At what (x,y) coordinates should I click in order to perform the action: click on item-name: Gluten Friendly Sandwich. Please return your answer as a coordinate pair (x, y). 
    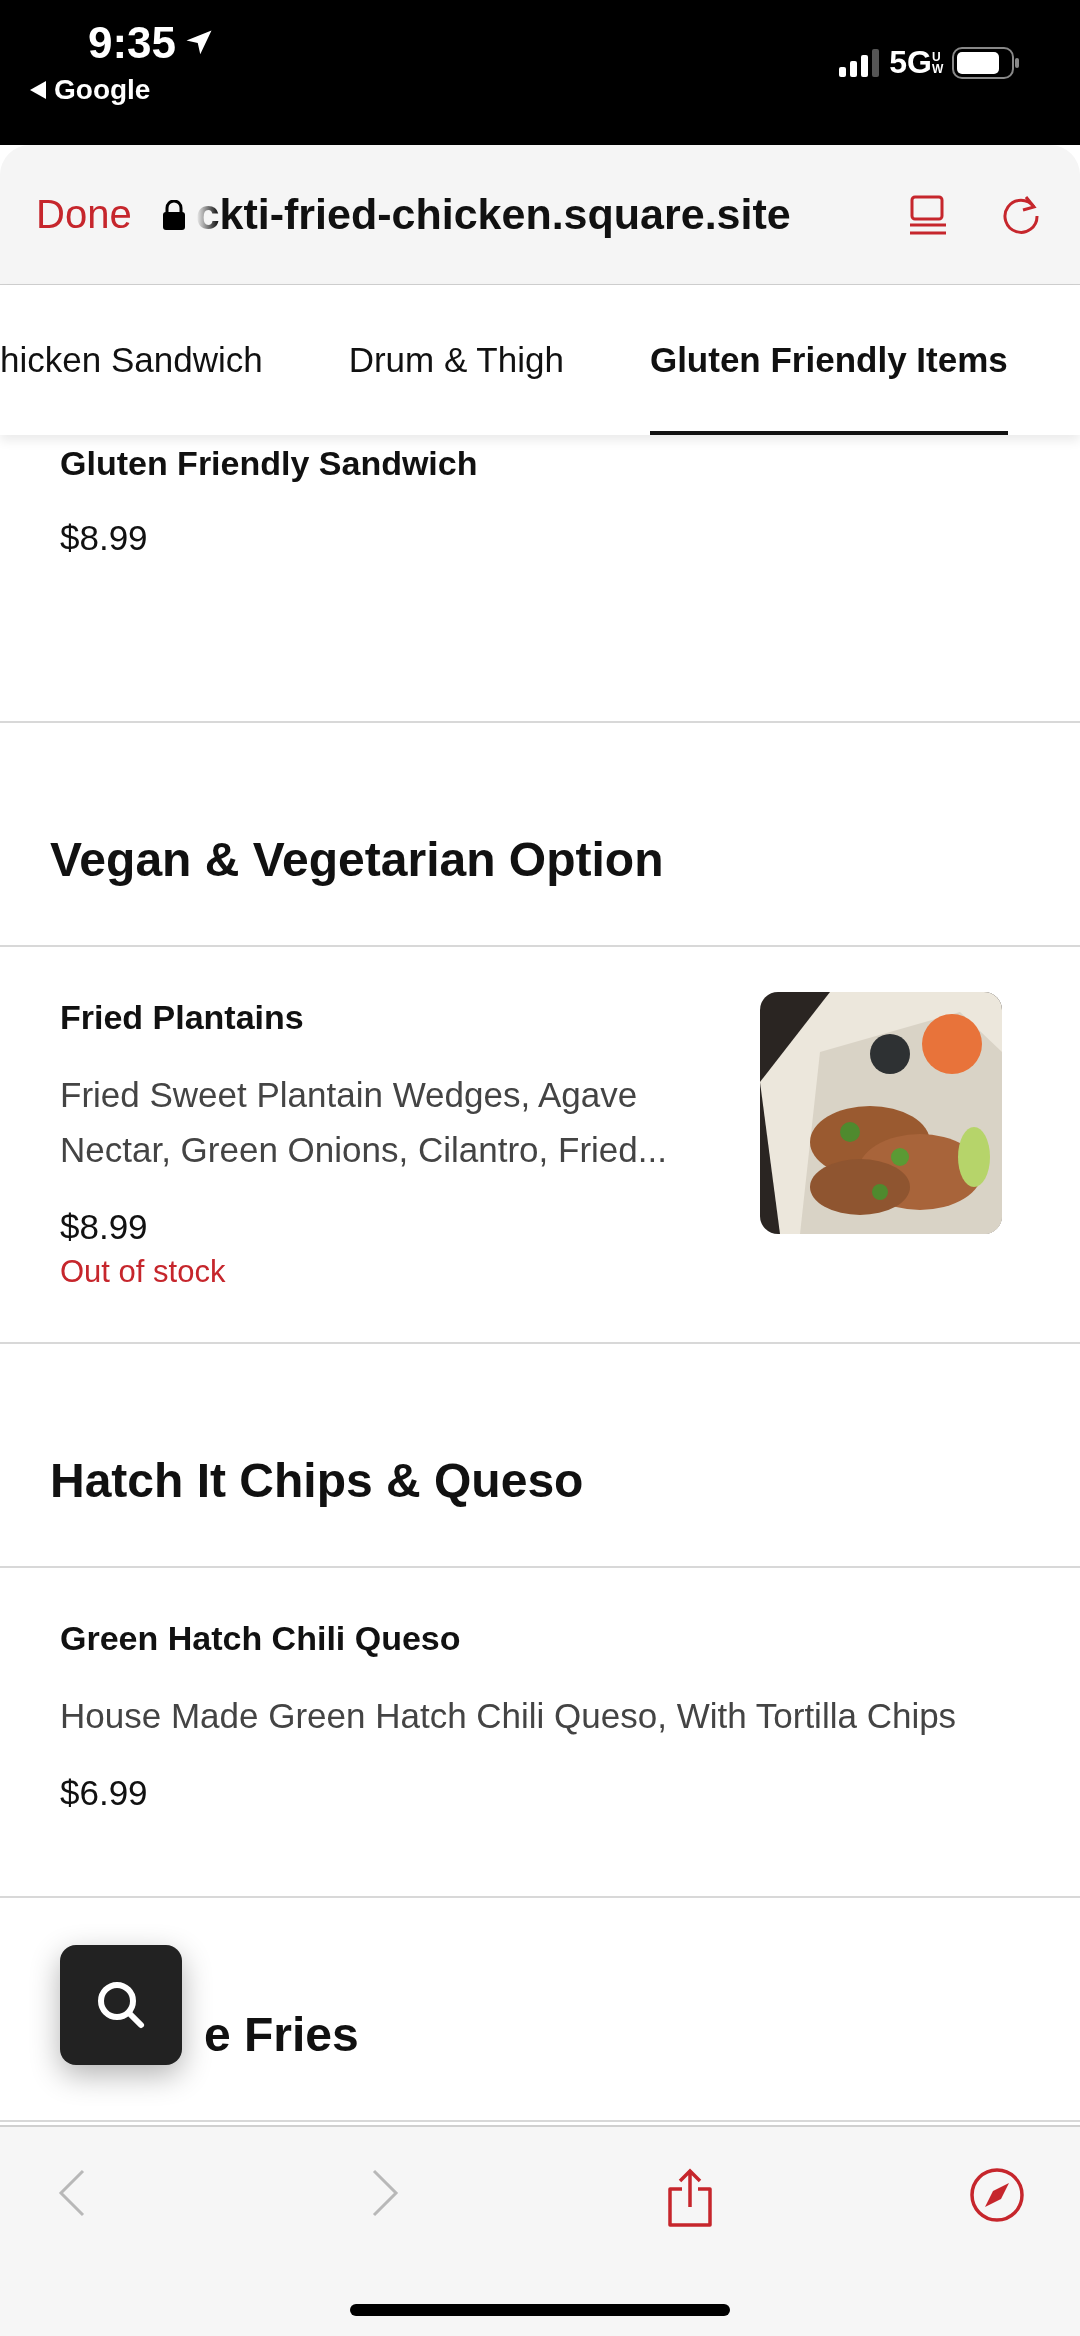
    Looking at the image, I should click on (540, 463).